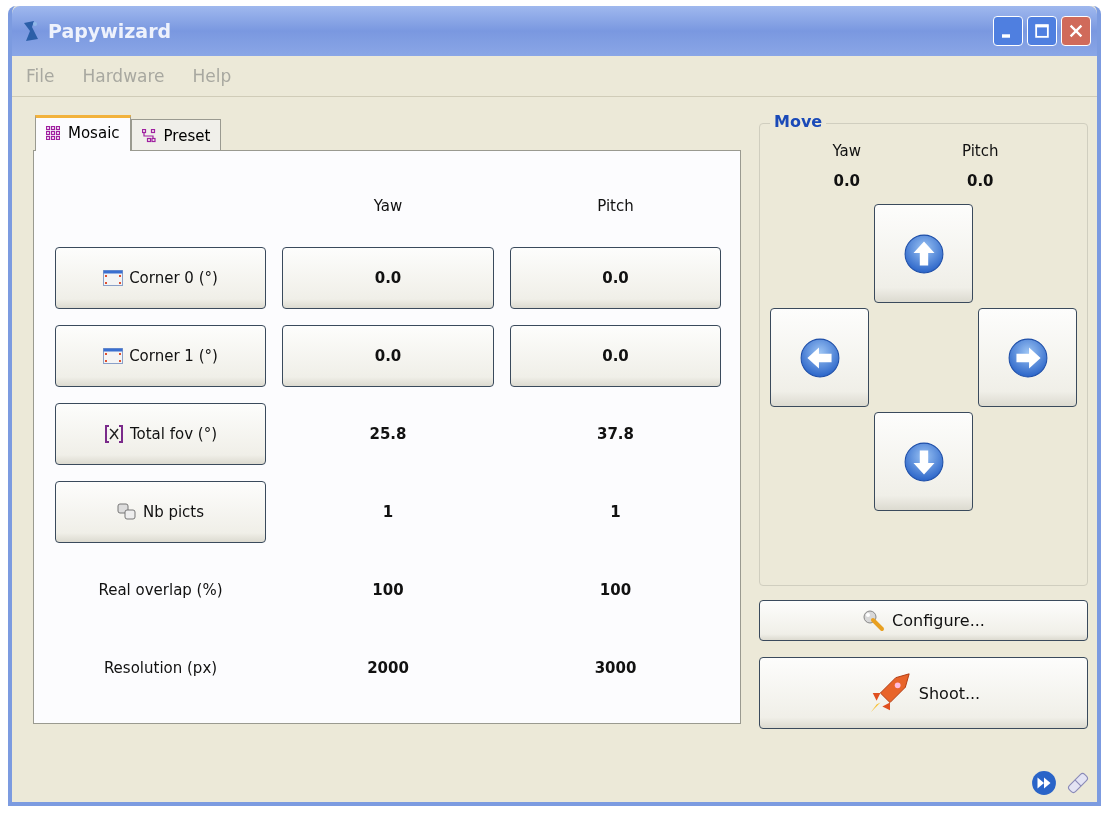 This screenshot has width=1109, height=819. I want to click on move-down-button, so click(923, 461).